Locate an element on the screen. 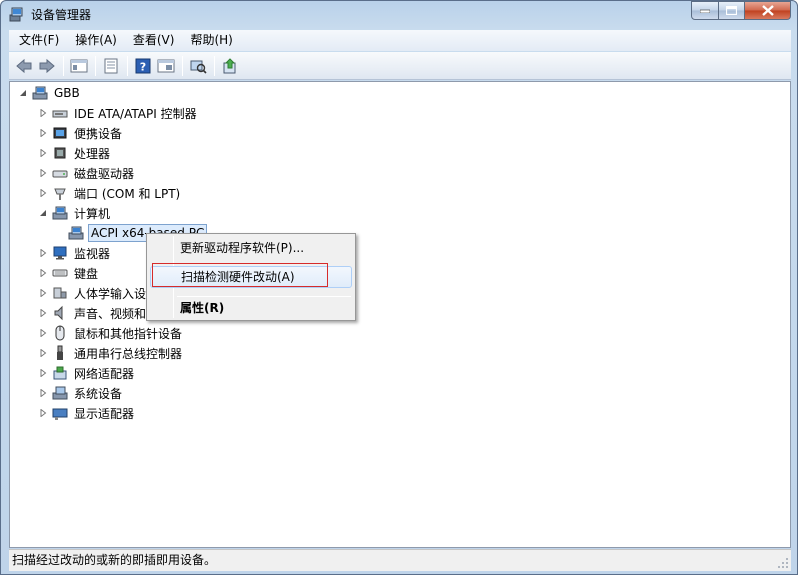 The height and width of the screenshot is (575, 798). show-hide-tree-button is located at coordinates (79, 66).